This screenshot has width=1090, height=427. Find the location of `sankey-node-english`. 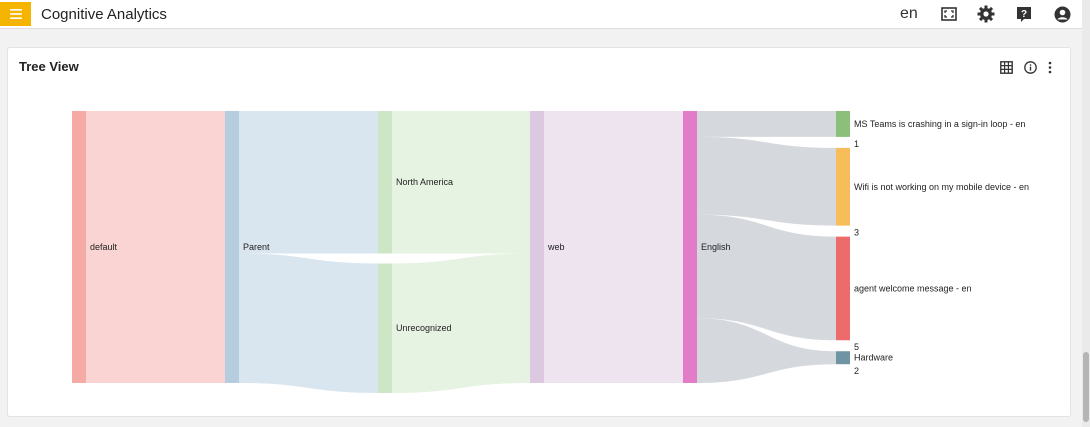

sankey-node-english is located at coordinates (690, 247).